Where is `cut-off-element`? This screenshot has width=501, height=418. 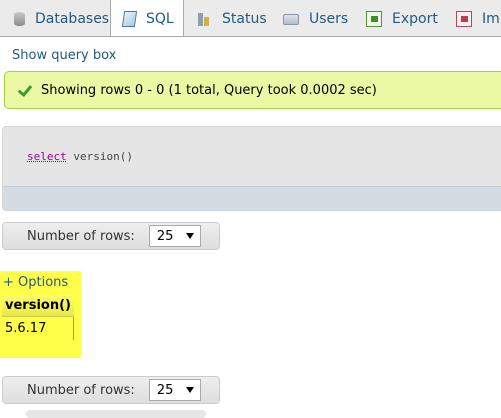
cut-off-element is located at coordinates (116, 414).